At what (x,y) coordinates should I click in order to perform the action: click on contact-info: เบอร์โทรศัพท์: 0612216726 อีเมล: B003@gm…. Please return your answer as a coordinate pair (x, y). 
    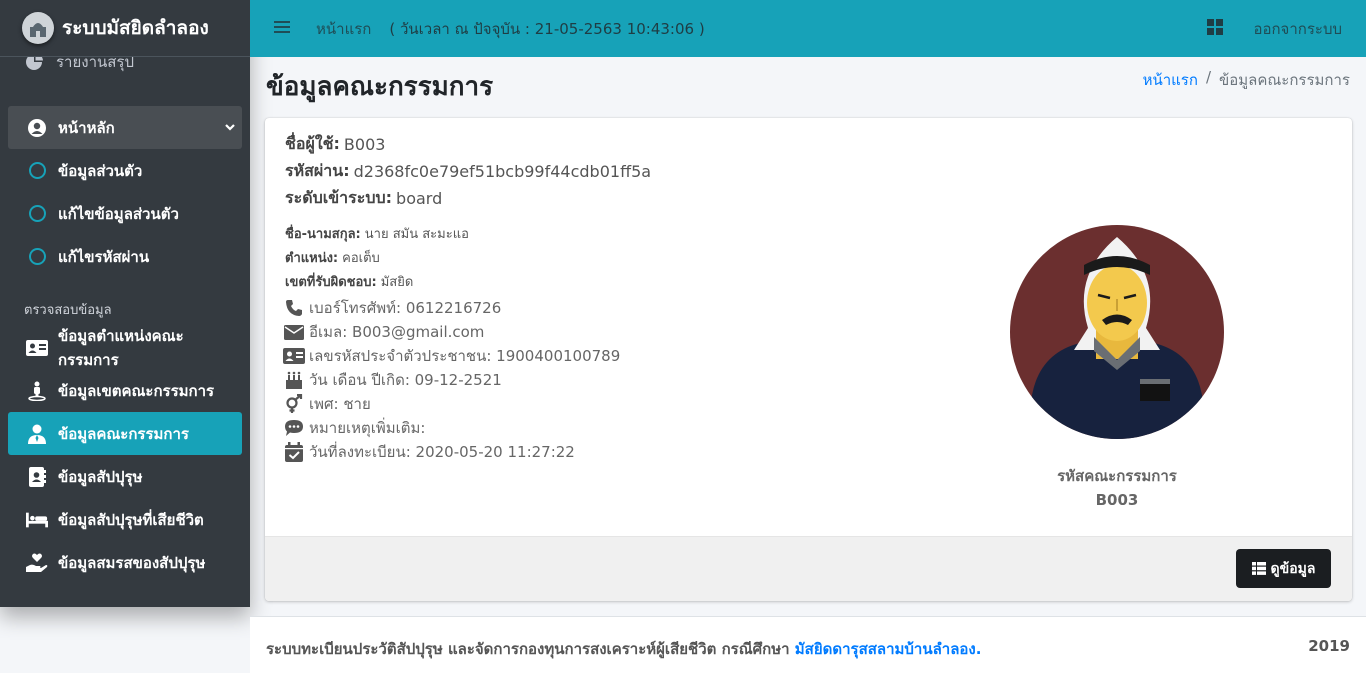
    Looking at the image, I should click on (451, 380).